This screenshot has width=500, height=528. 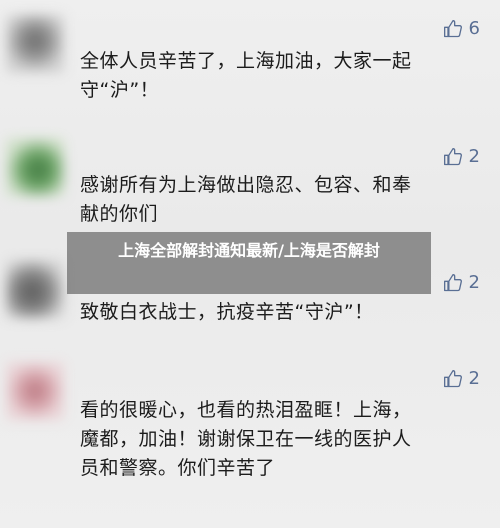 I want to click on overlay-title: 上海全部解封通知最新/上海是否解封, so click(x=249, y=263).